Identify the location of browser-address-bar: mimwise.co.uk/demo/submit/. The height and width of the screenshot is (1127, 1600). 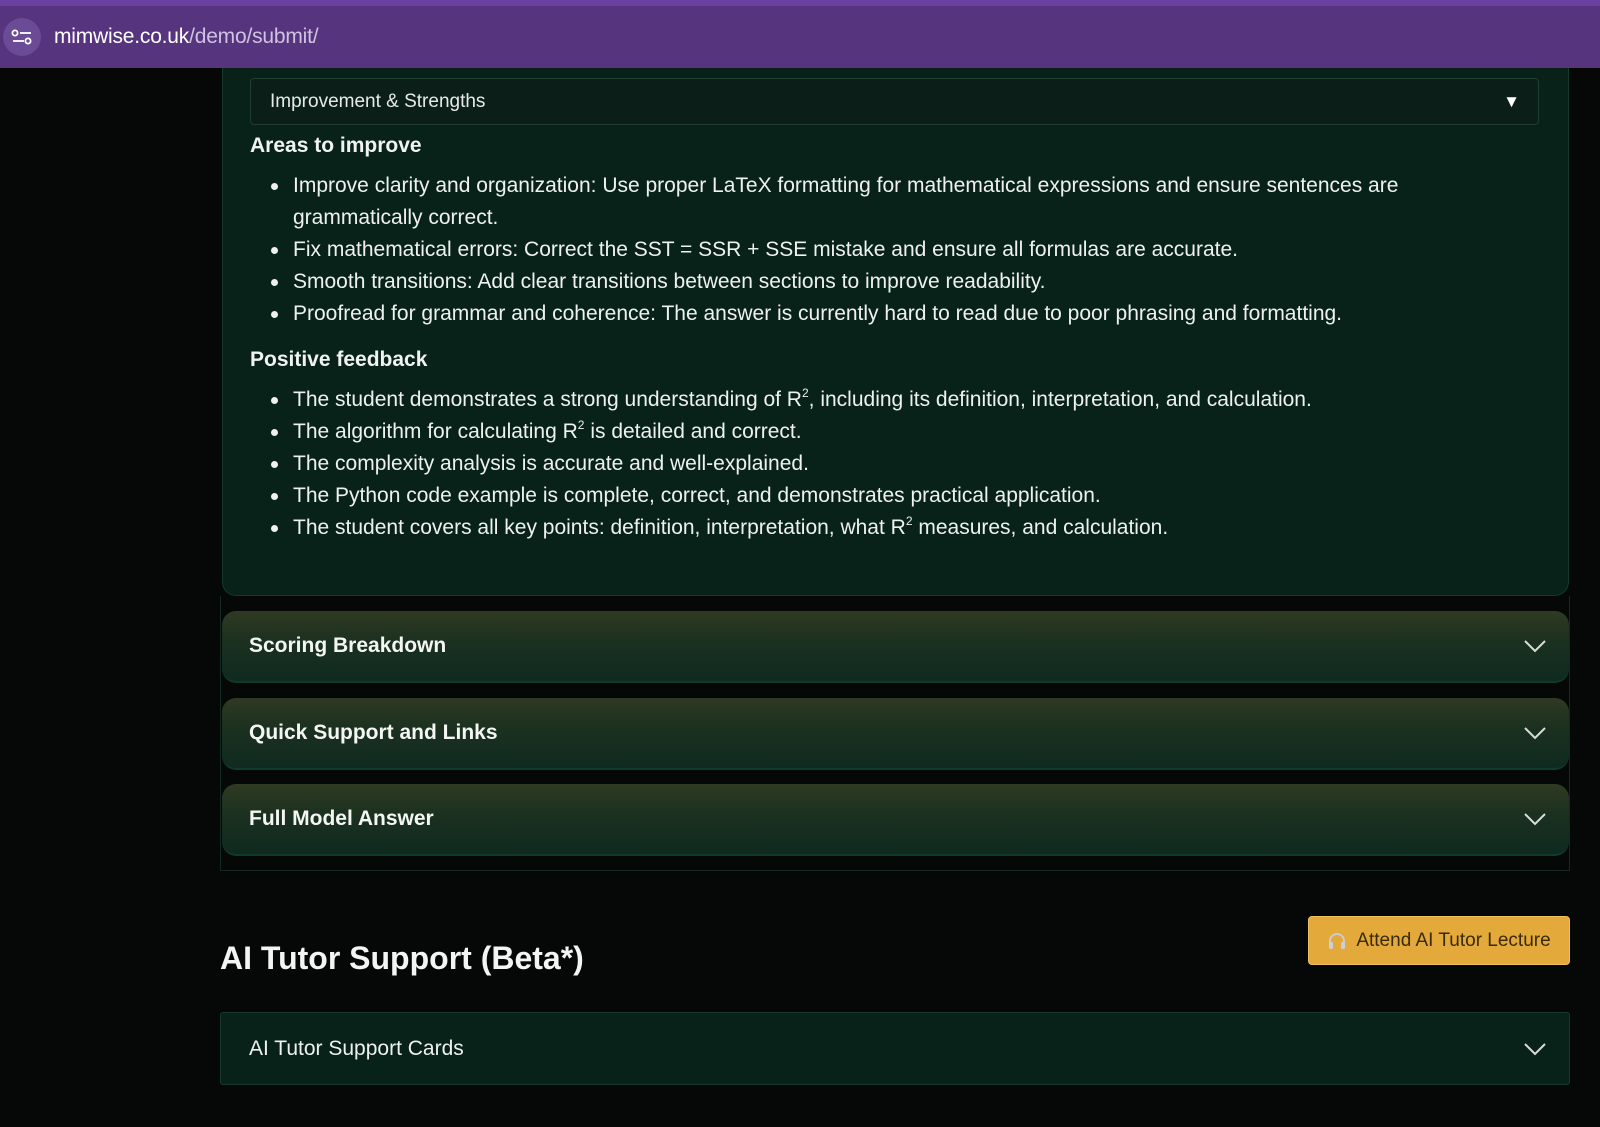
(800, 34).